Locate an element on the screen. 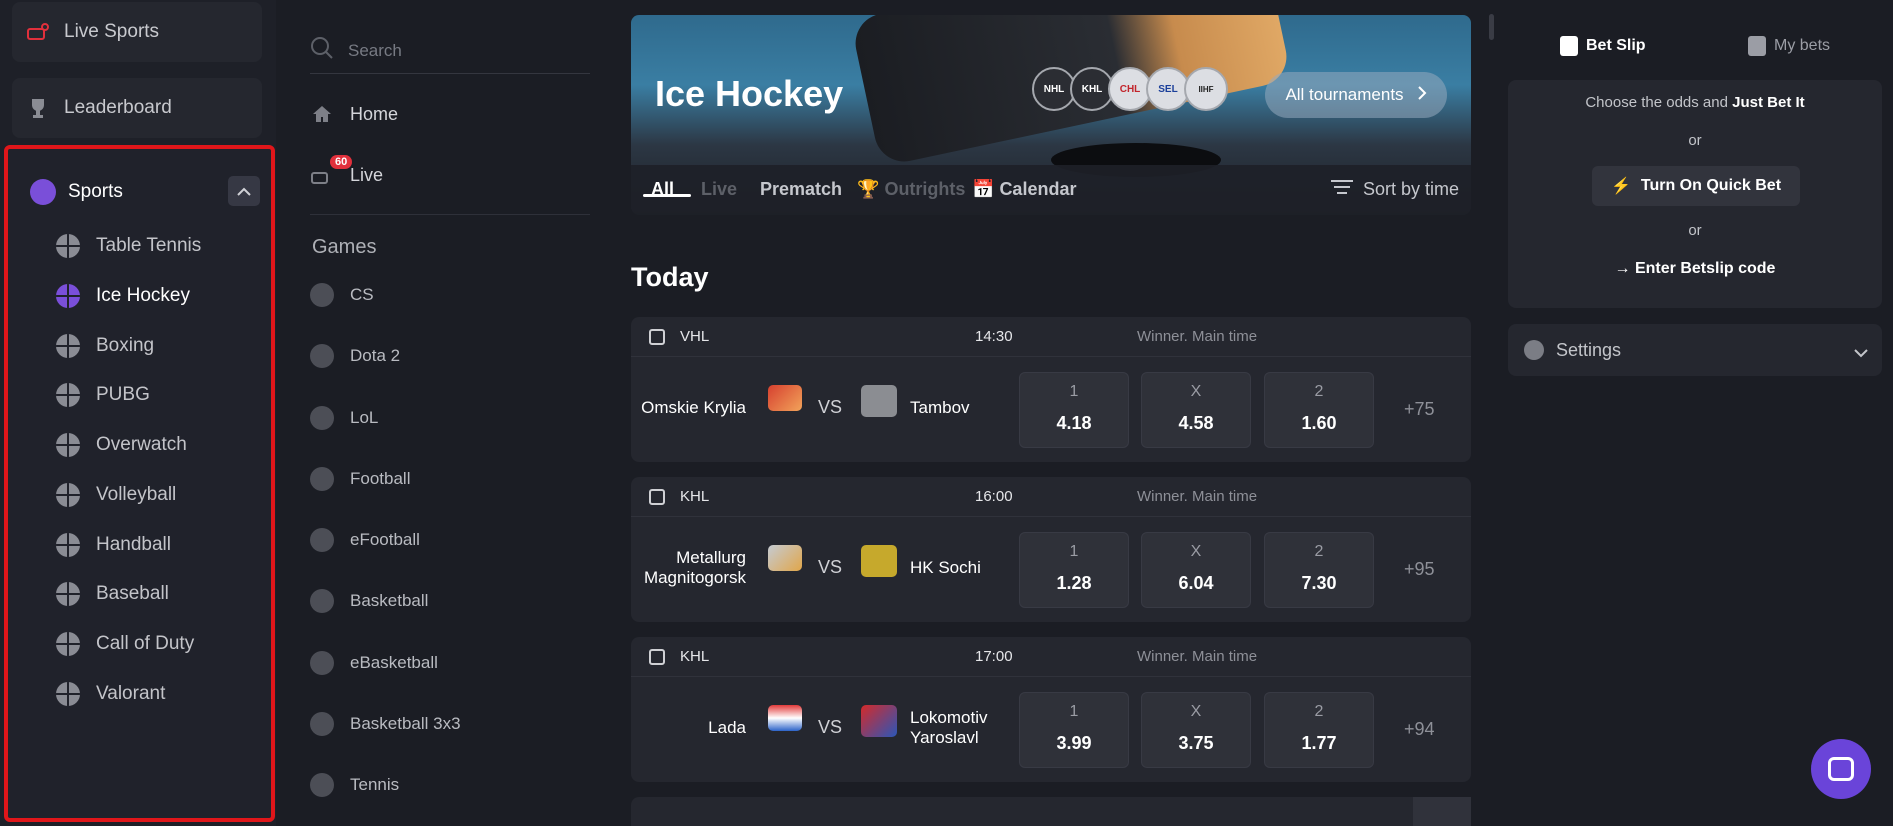 The height and width of the screenshot is (826, 1893). odd-button-x: X 3.75 is located at coordinates (1196, 730).